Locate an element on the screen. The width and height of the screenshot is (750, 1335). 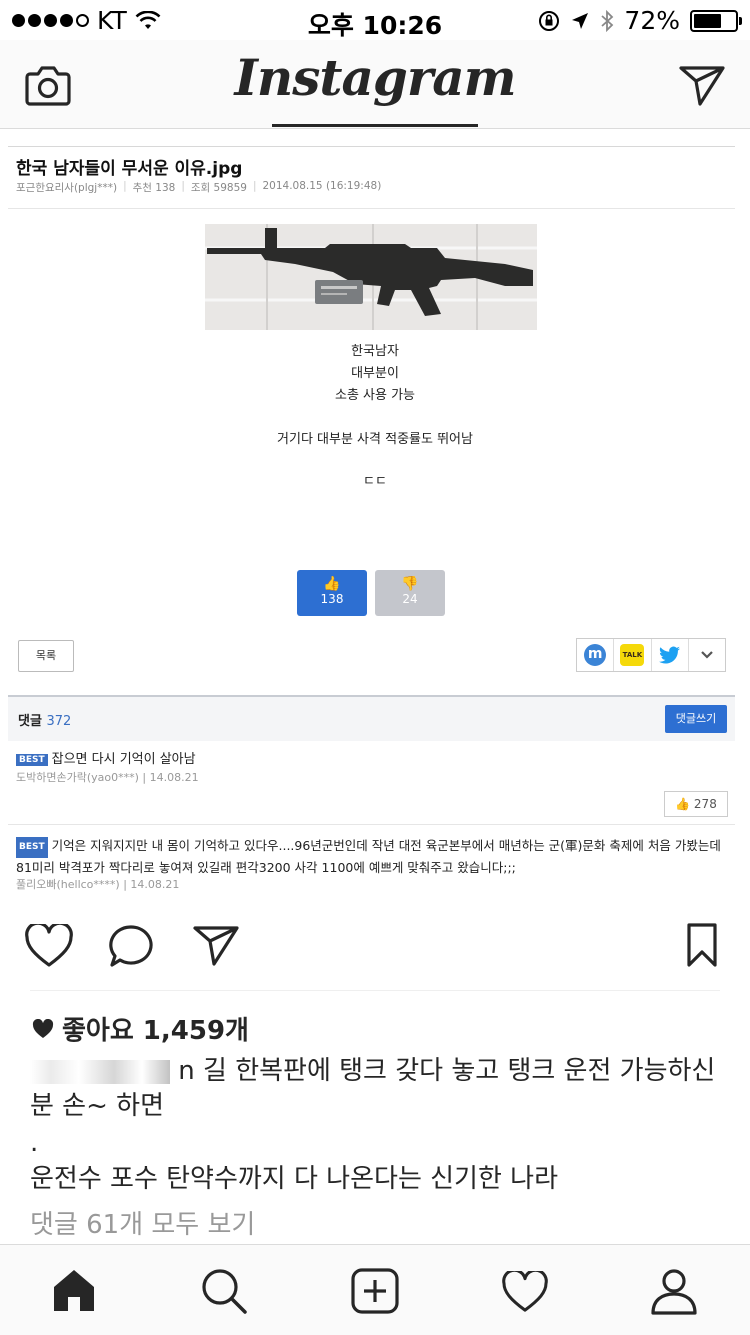
post-text-line-1: 한국남자 is located at coordinates (375, 351).